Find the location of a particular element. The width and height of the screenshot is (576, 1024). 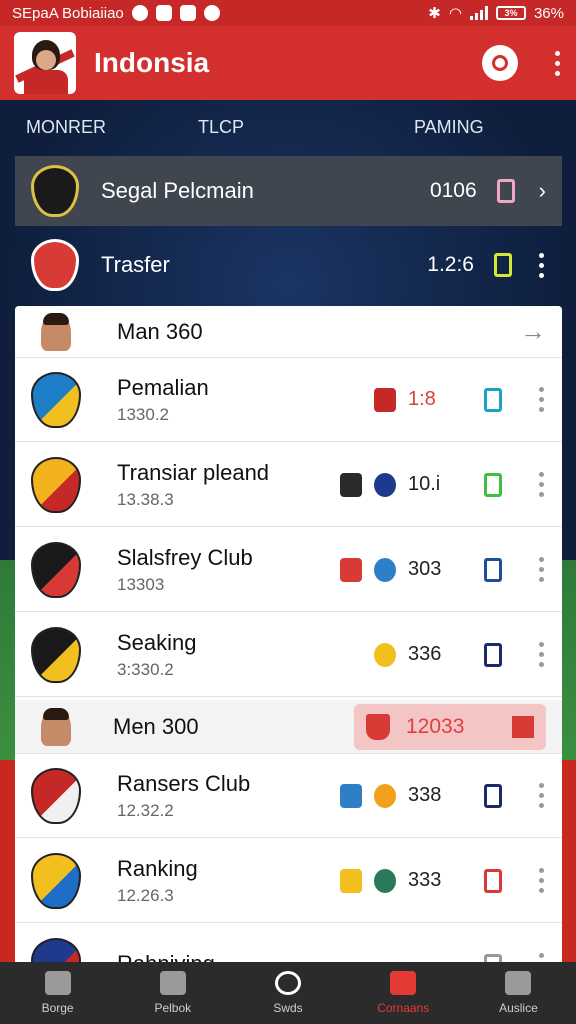

list-item: Slalsfrey Club 13303 303 is located at coordinates (288, 570).